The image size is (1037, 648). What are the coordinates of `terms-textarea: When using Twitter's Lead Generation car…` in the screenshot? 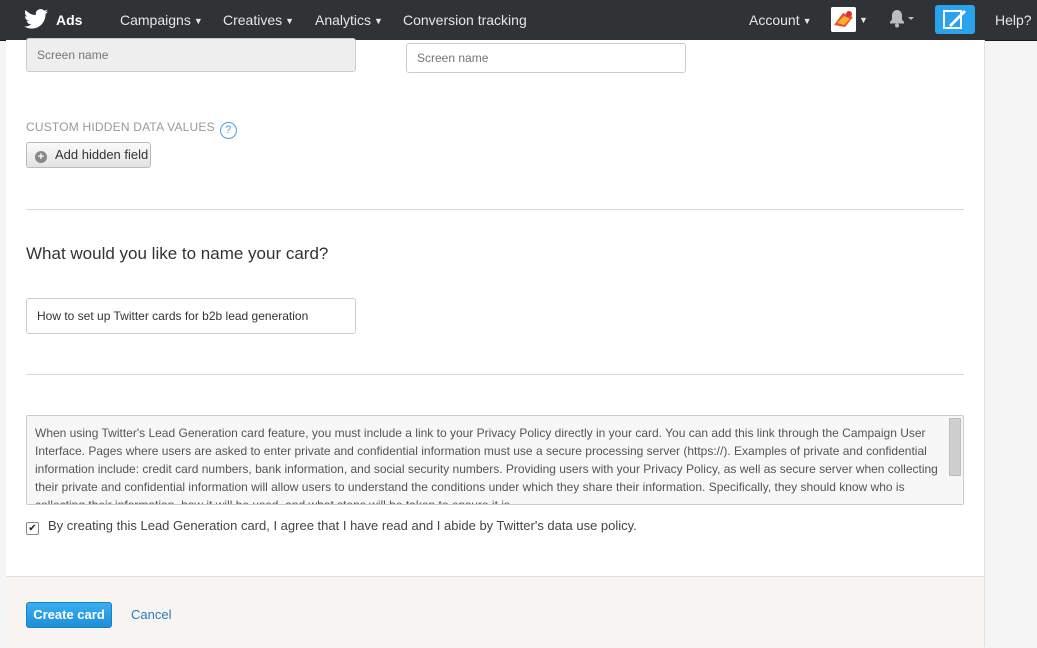 It's located at (495, 460).